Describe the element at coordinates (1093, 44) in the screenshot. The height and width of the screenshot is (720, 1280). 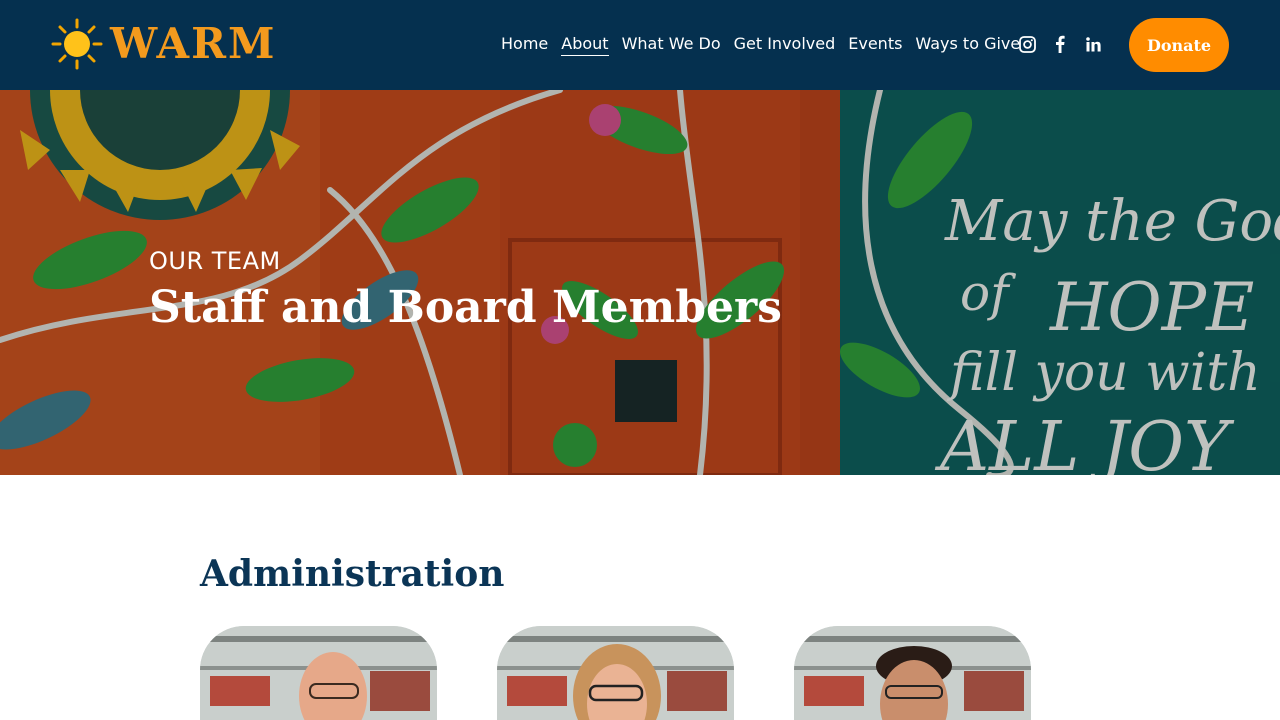
I see `linkedin-icon` at that location.